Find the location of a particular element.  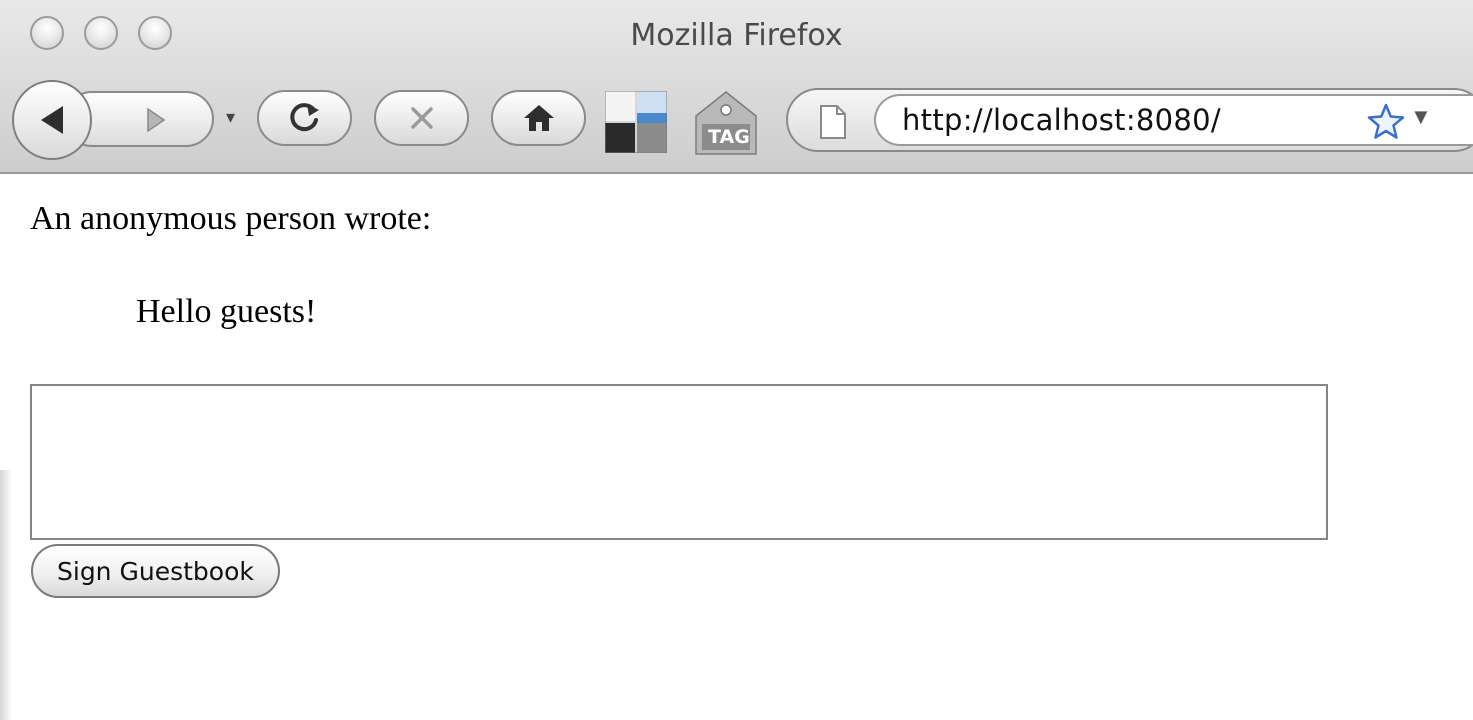

window-edge-shadow is located at coordinates (6, 595).